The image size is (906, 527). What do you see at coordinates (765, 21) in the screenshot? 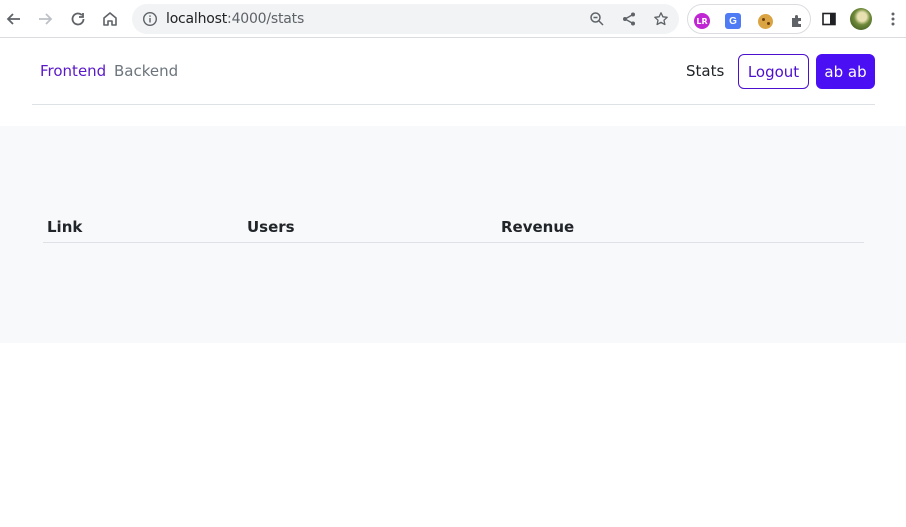
I see `cookie-extension-icon` at bounding box center [765, 21].